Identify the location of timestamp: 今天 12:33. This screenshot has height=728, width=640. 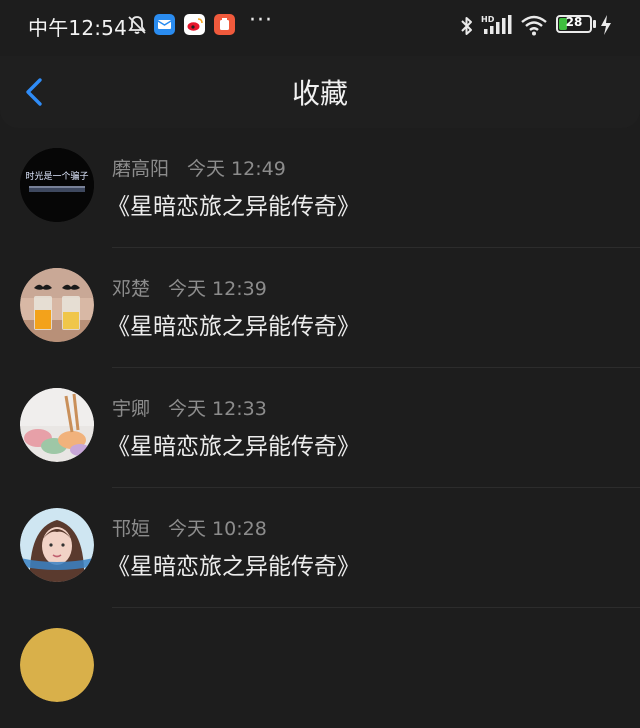
(217, 409).